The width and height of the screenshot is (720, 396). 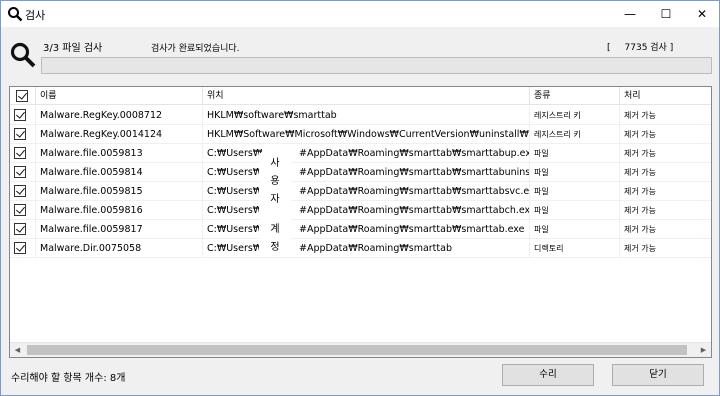 I want to click on select-all-column, so click(x=23, y=96).